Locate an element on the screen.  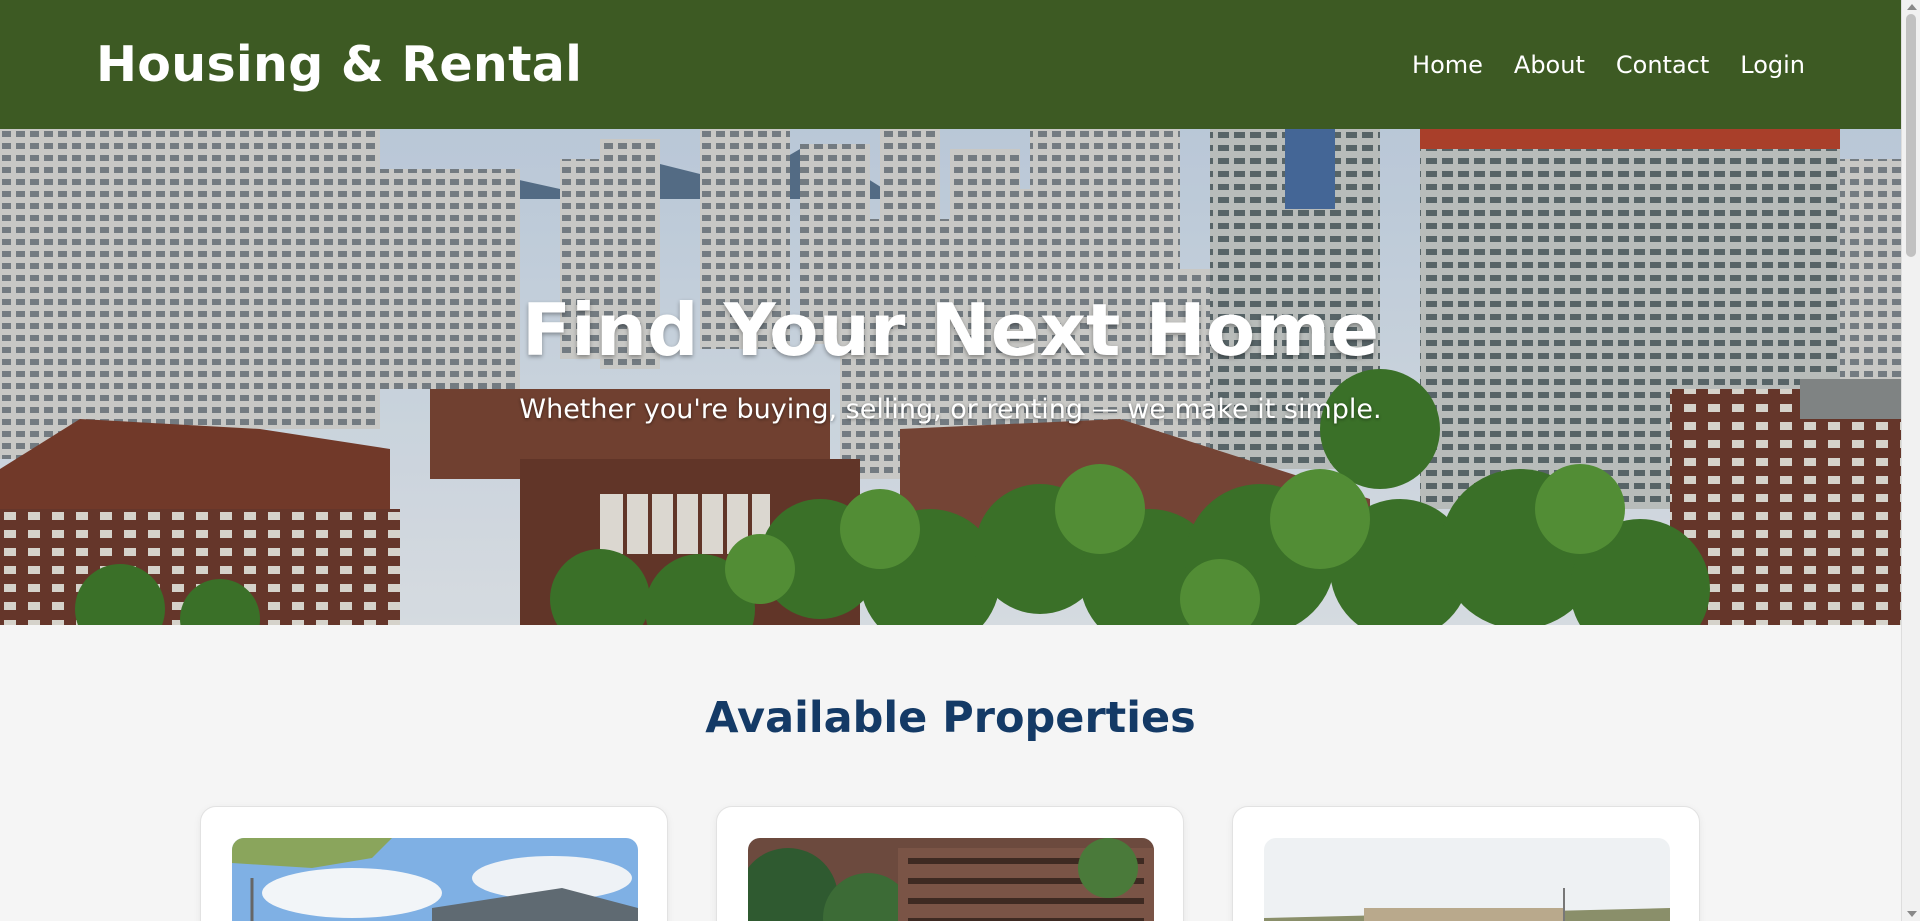
scroll-up-arrow-icon is located at coordinates (1912, 7).